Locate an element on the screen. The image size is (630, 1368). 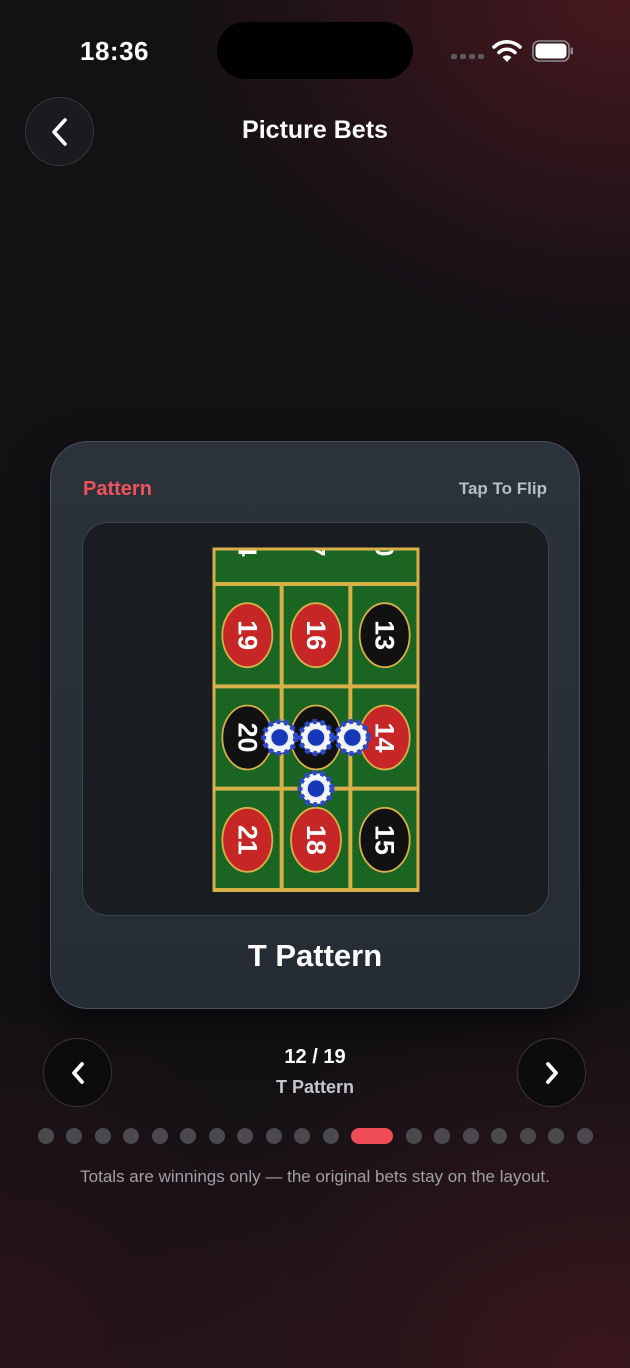
partial-number-label: 14 is located at coordinates (247, 542).